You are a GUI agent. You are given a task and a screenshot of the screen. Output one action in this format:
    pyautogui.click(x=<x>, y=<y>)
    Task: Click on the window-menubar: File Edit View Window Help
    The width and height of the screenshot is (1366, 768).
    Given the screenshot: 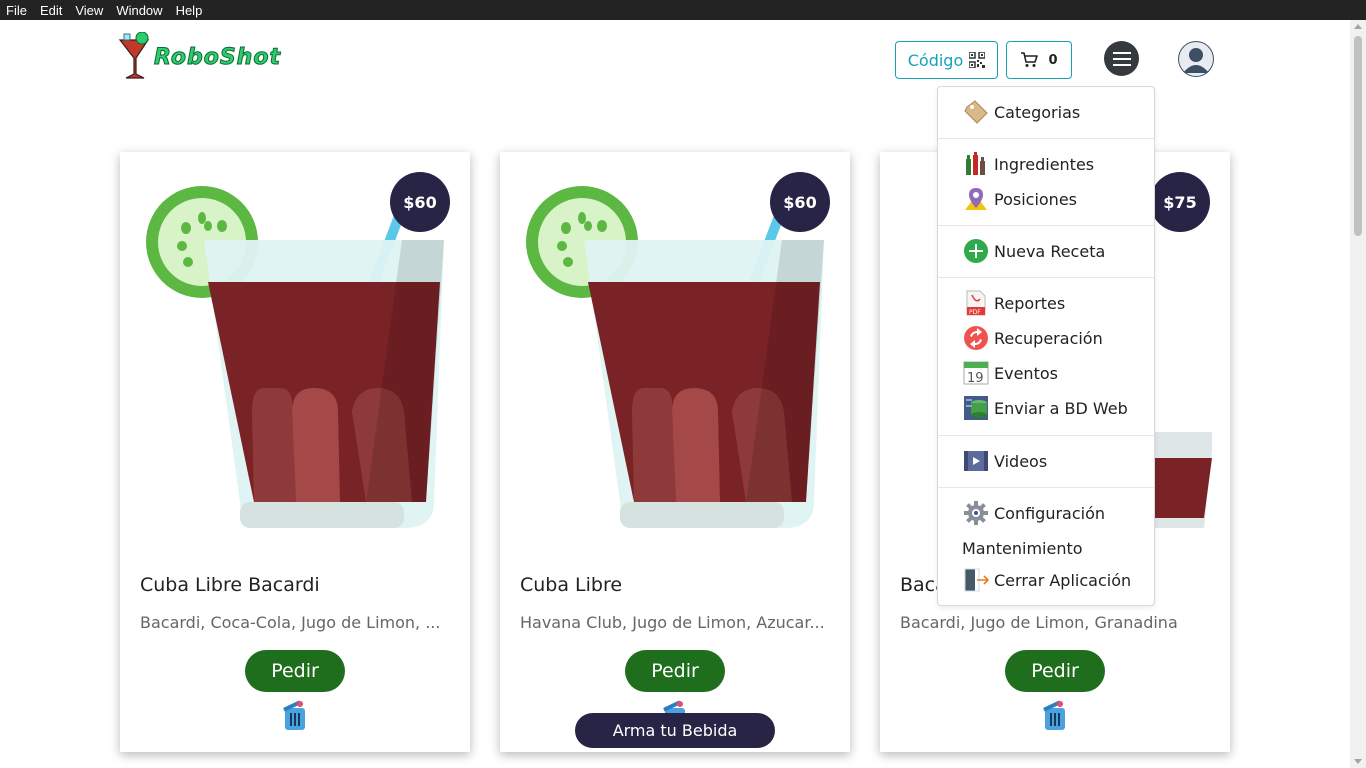 What is the action you would take?
    pyautogui.click(x=683, y=10)
    